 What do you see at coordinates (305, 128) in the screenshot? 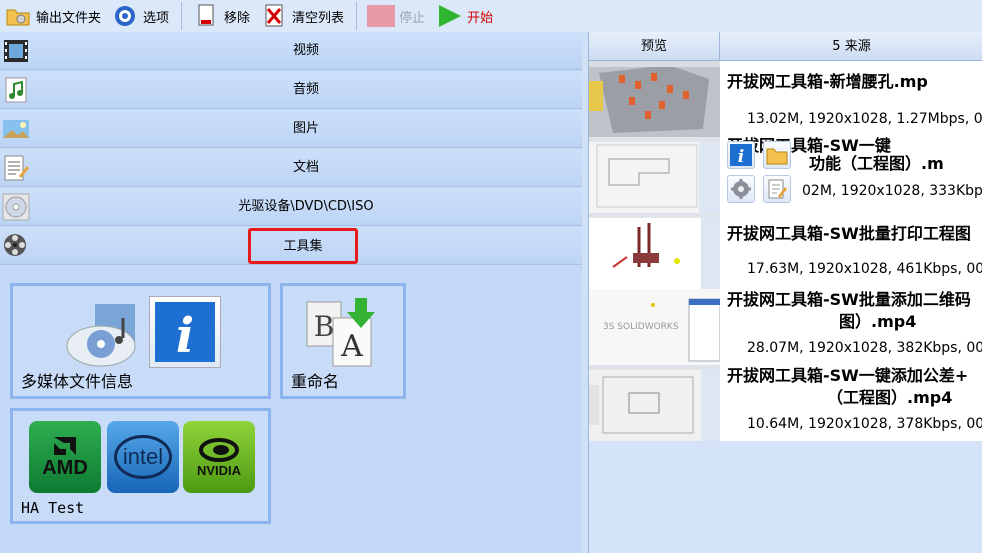
I see `category-image-label: 图片` at bounding box center [305, 128].